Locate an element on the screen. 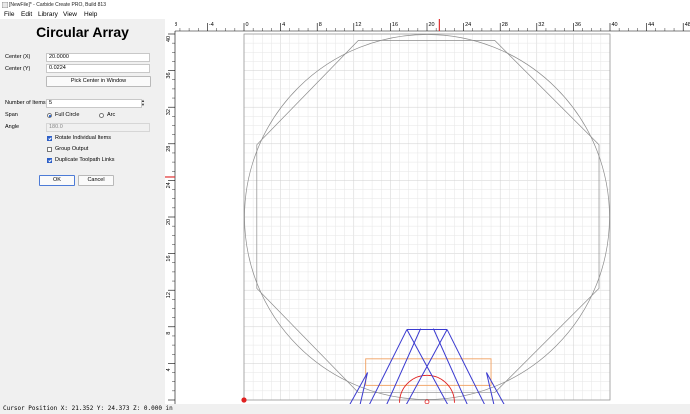  x-tick-label: 24 is located at coordinates (468, 25).